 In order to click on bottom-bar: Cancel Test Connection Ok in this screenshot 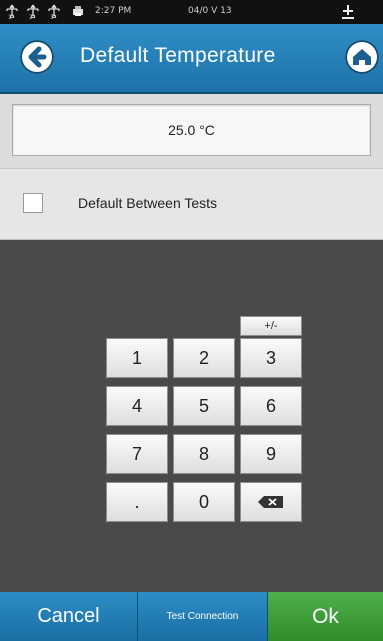, I will do `click(191, 616)`.